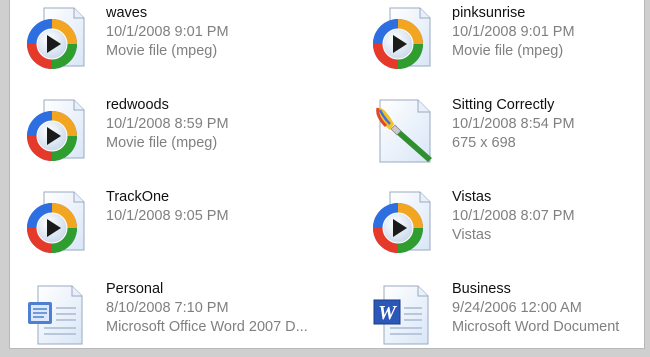  I want to click on file-name: redwoods, so click(137, 105).